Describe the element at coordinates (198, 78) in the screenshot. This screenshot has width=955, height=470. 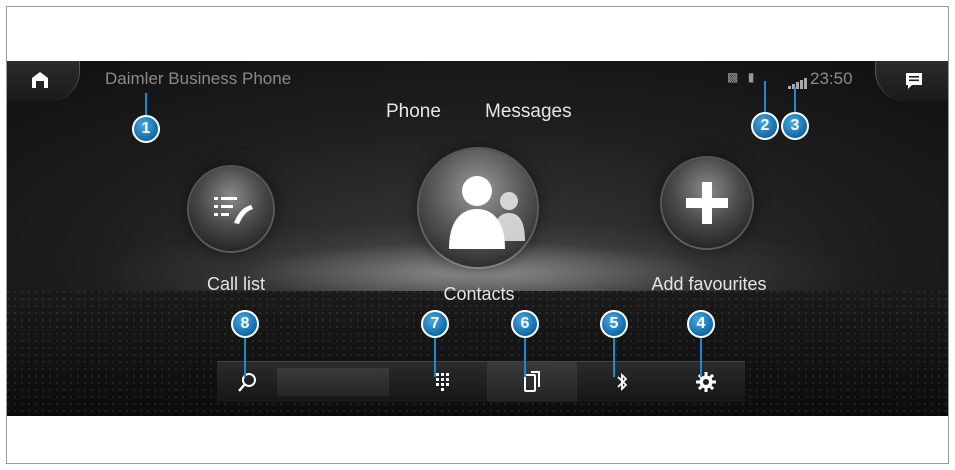
I see `app-title: Daimler Business Phone` at that location.